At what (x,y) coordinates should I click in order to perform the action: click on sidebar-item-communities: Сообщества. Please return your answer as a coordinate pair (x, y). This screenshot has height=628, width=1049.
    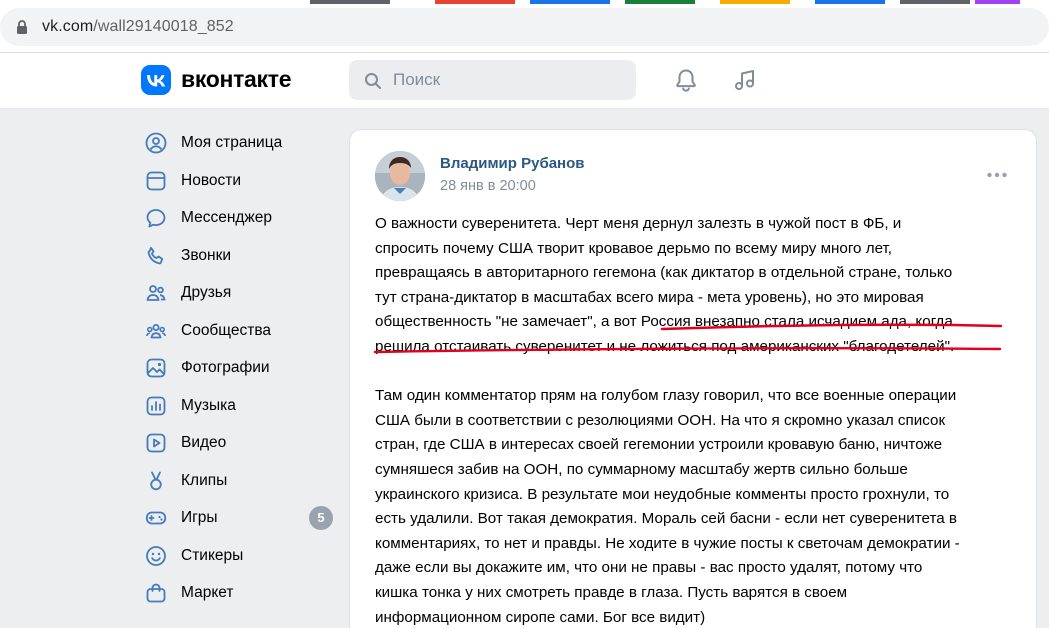
    Looking at the image, I should click on (240, 331).